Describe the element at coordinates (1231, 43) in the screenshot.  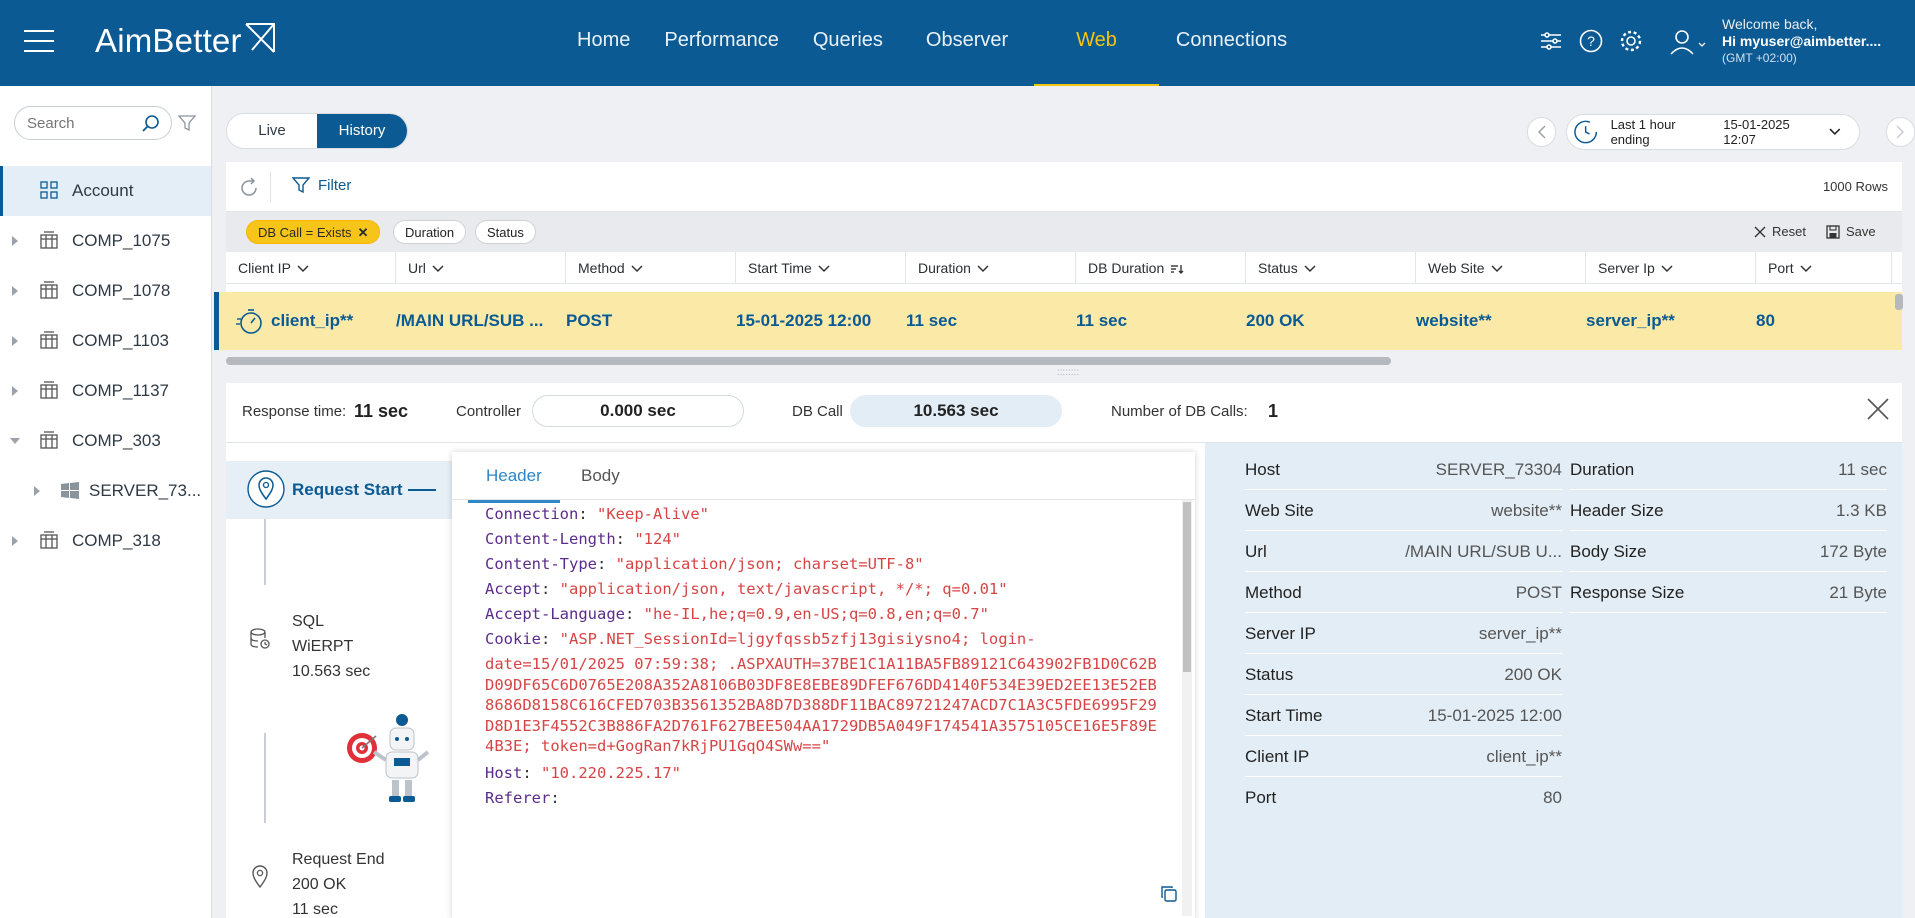
I see `nav-connections: Connections` at that location.